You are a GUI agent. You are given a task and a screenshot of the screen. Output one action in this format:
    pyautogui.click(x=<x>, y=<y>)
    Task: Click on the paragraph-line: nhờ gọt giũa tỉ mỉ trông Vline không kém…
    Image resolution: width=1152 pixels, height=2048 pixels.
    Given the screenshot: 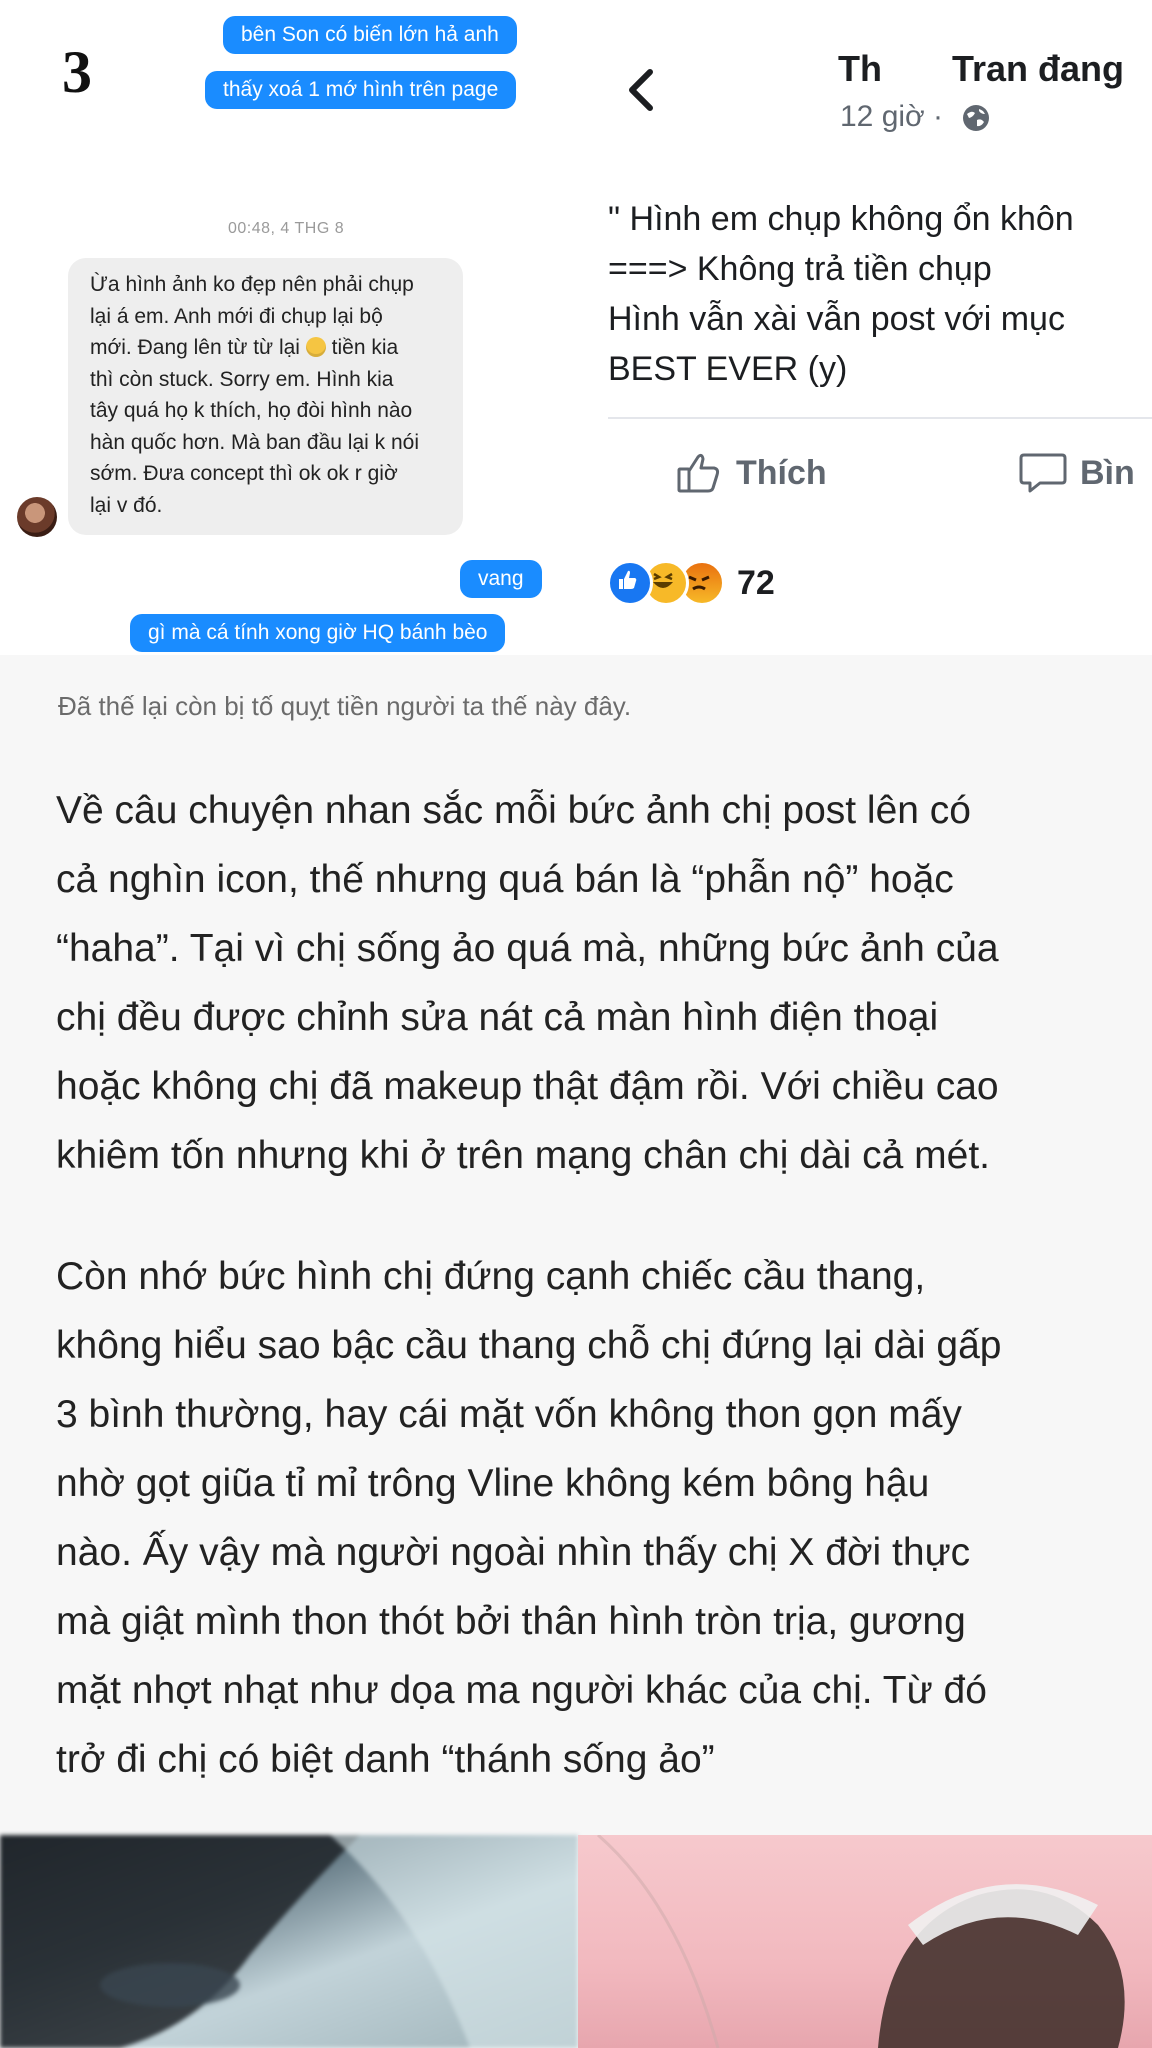 What is the action you would take?
    pyautogui.click(x=493, y=1483)
    